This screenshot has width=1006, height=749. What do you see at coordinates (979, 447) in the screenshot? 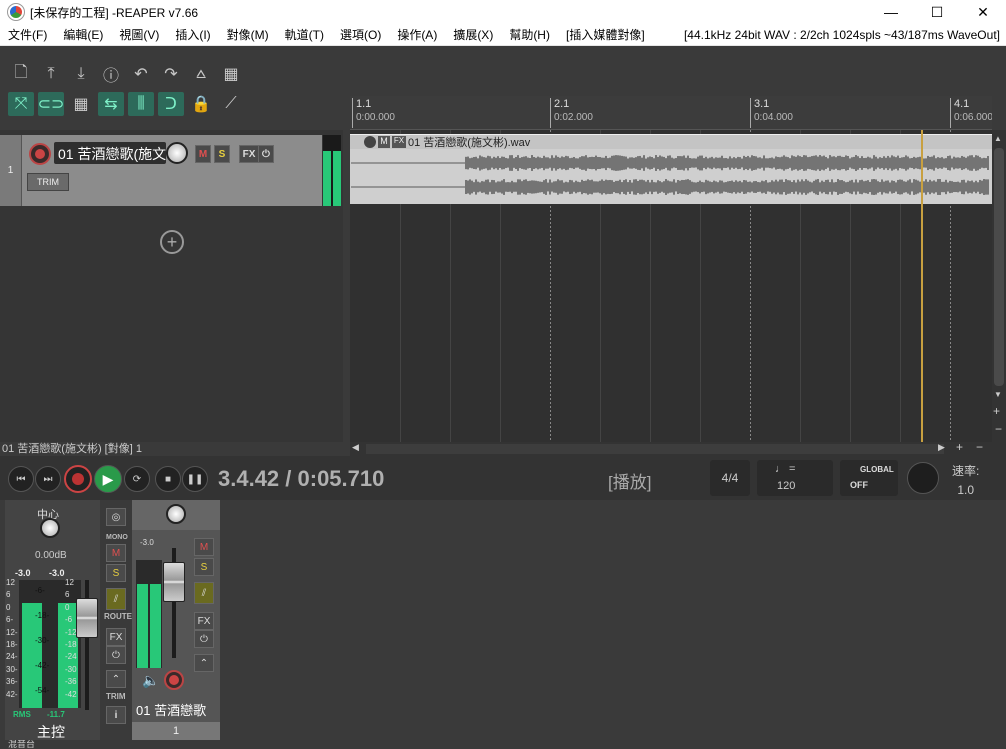
I see `zoom-out-horizontal-icon: −` at bounding box center [979, 447].